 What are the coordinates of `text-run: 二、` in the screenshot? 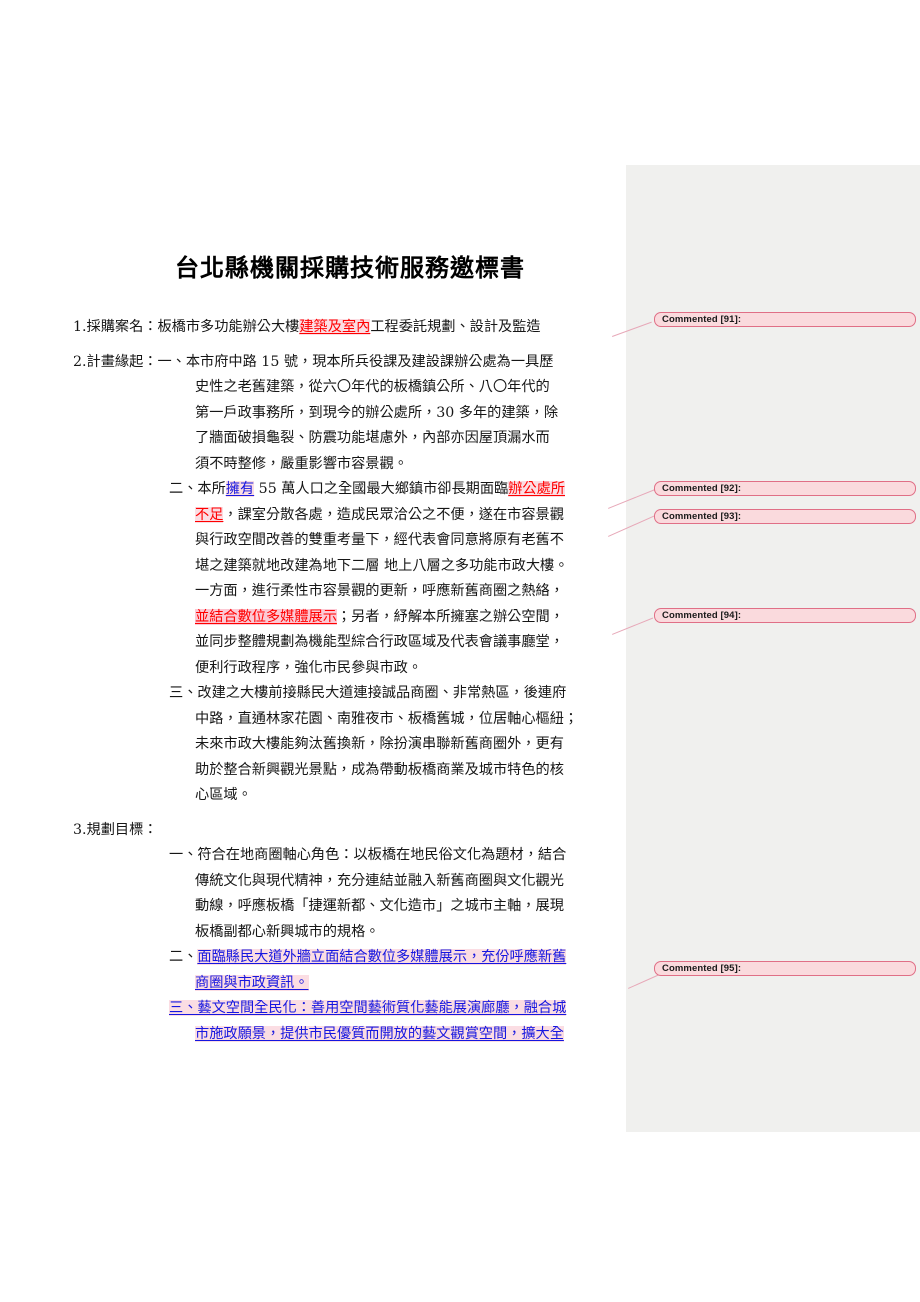 It's located at (183, 957).